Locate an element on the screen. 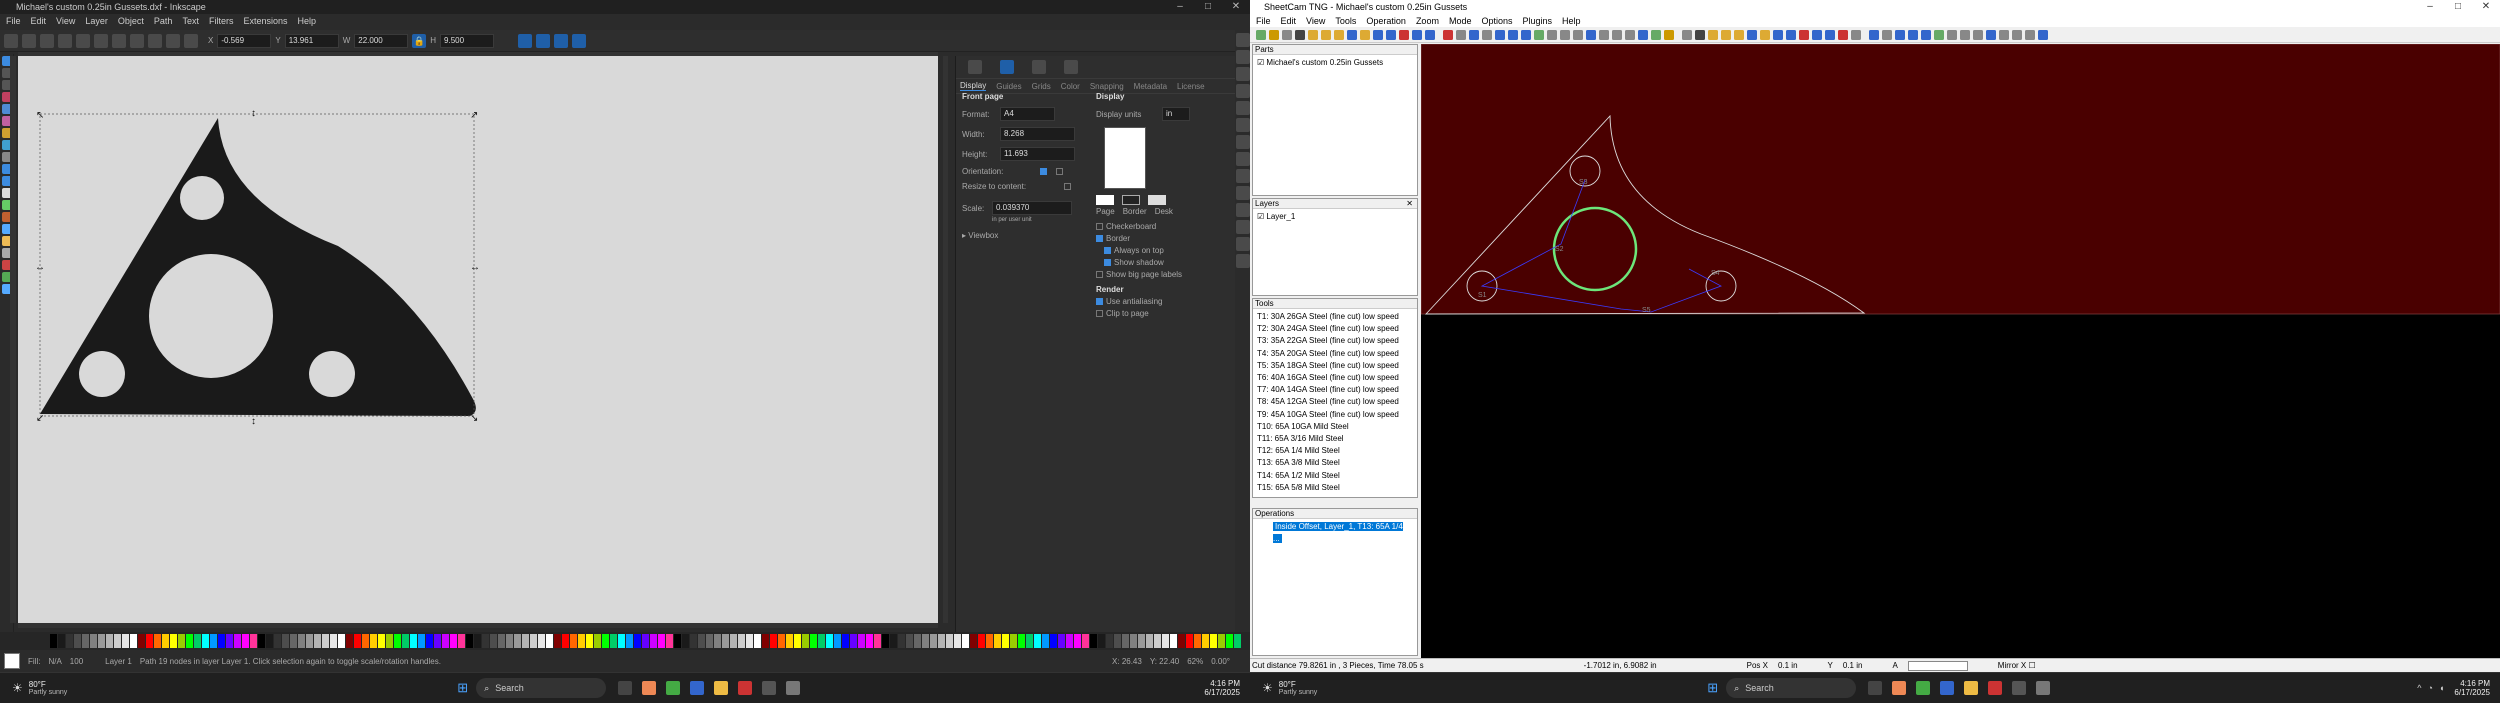 The height and width of the screenshot is (703, 2500). opacity-field: 100 is located at coordinates (76, 661).